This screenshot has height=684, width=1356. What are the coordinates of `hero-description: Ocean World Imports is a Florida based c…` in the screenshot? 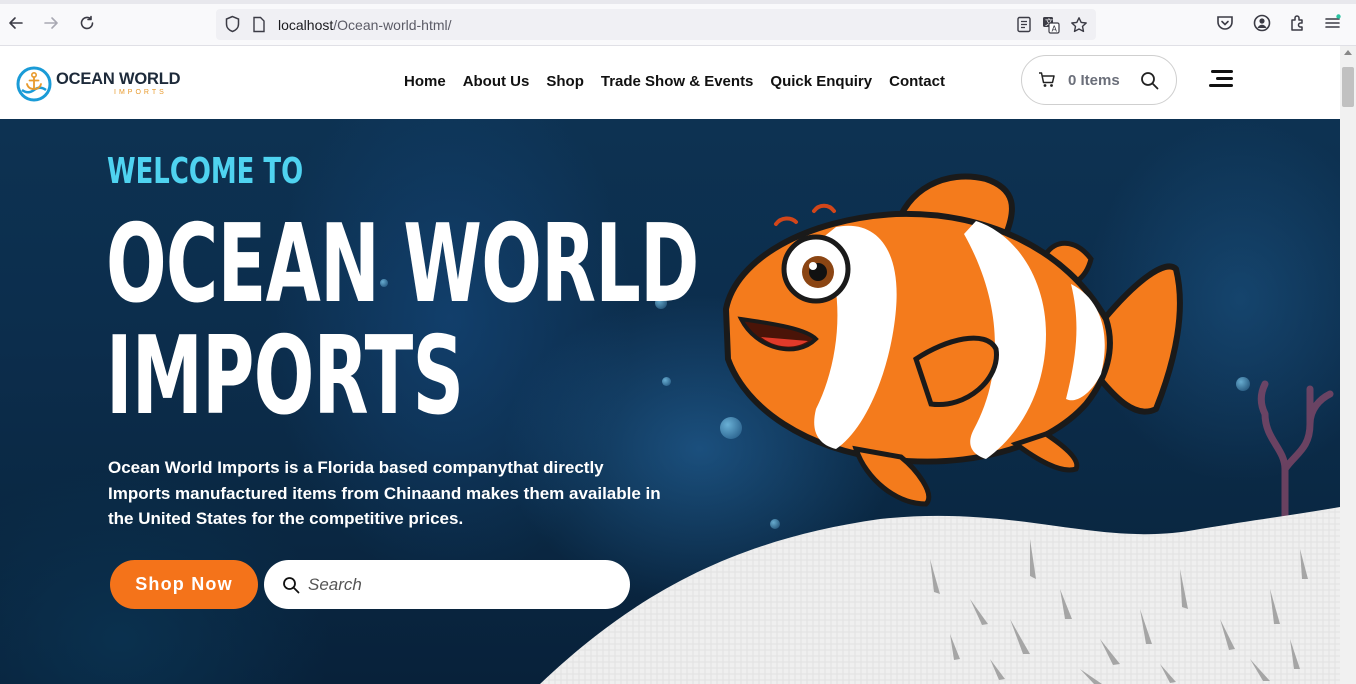 It's located at (384, 493).